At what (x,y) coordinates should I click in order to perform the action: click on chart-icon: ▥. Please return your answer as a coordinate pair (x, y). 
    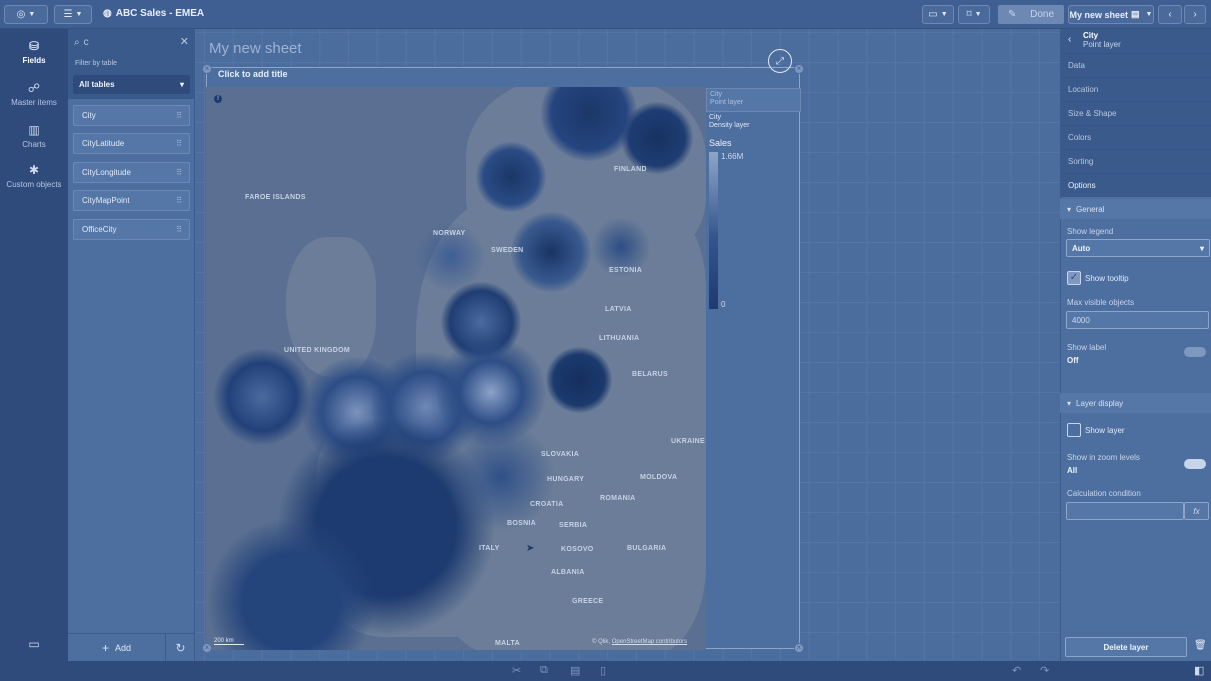
    Looking at the image, I should click on (34, 130).